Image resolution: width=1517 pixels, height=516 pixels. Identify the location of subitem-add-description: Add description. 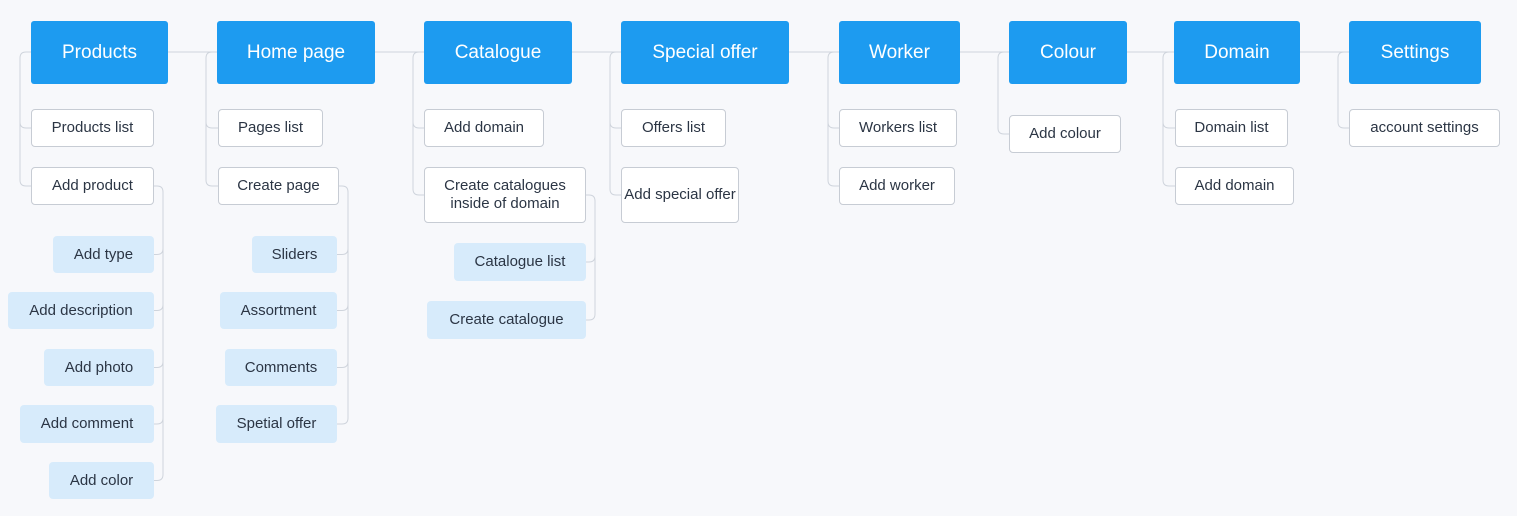
(81, 310).